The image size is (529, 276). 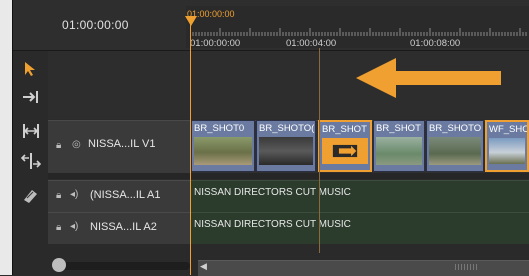 I want to click on zoom-slider-track, so click(x=121, y=266).